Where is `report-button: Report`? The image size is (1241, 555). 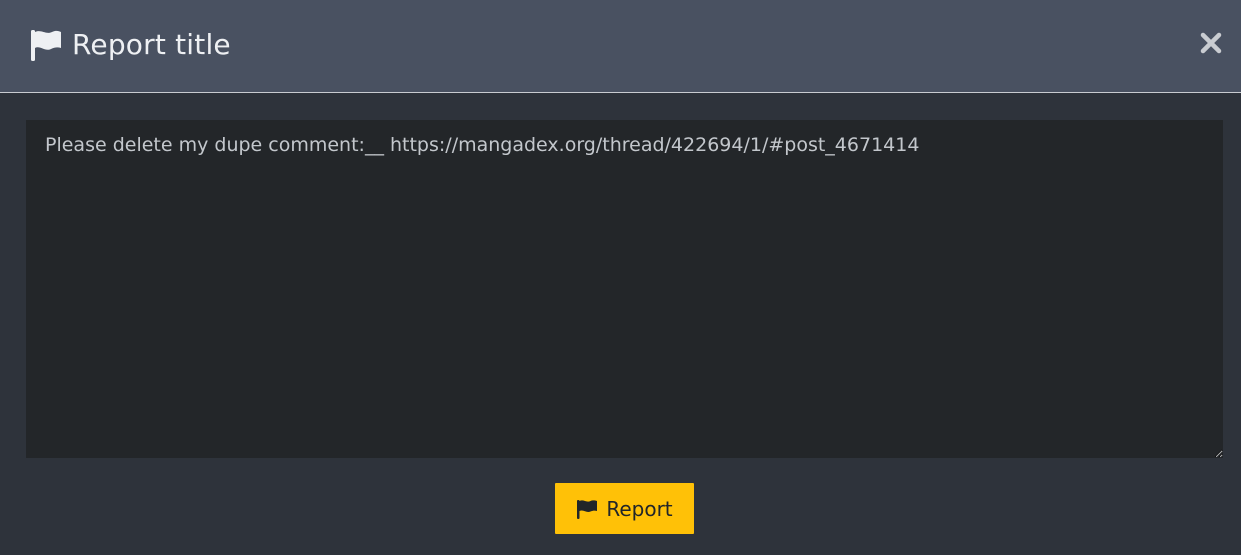
report-button: Report is located at coordinates (624, 508).